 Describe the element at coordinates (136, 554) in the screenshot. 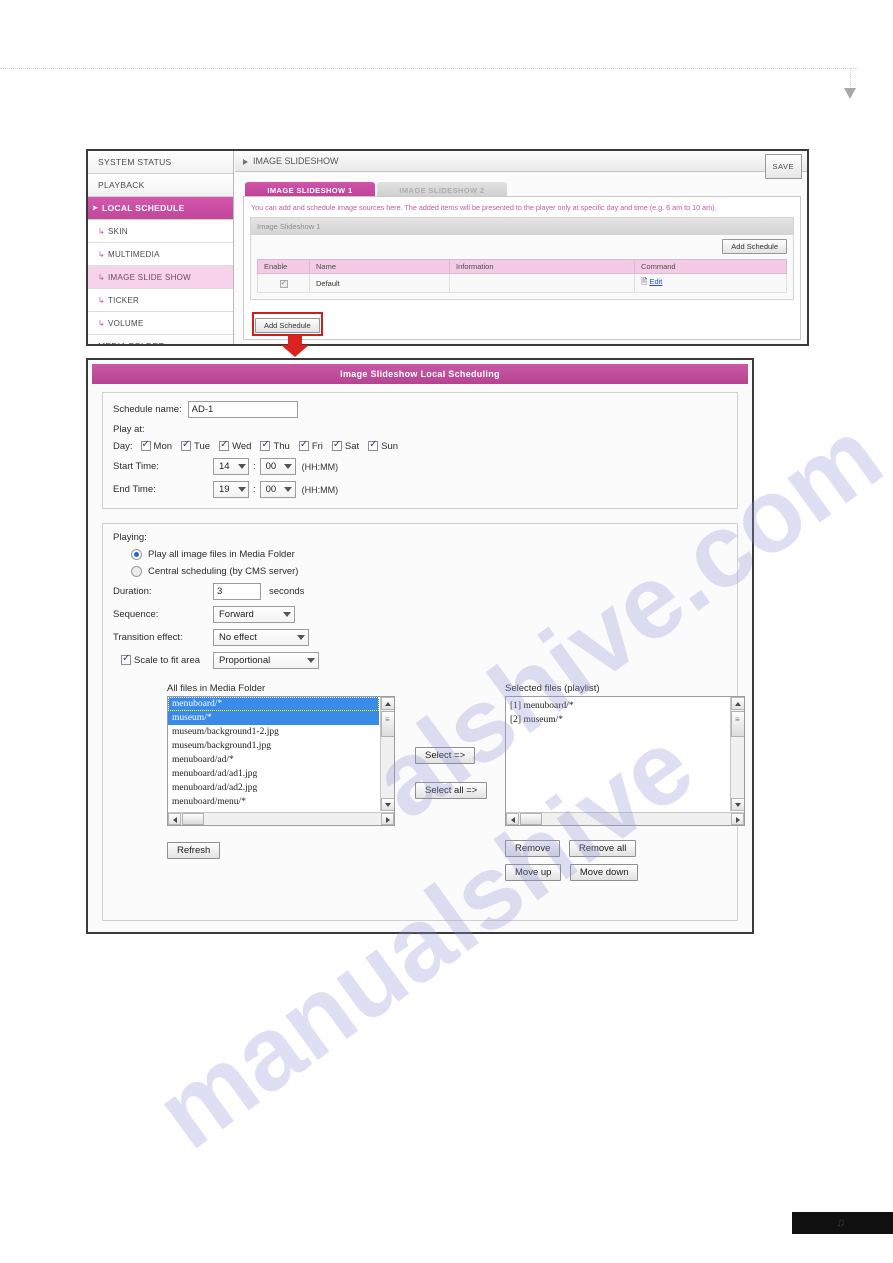

I see `radio-selected-icon` at that location.